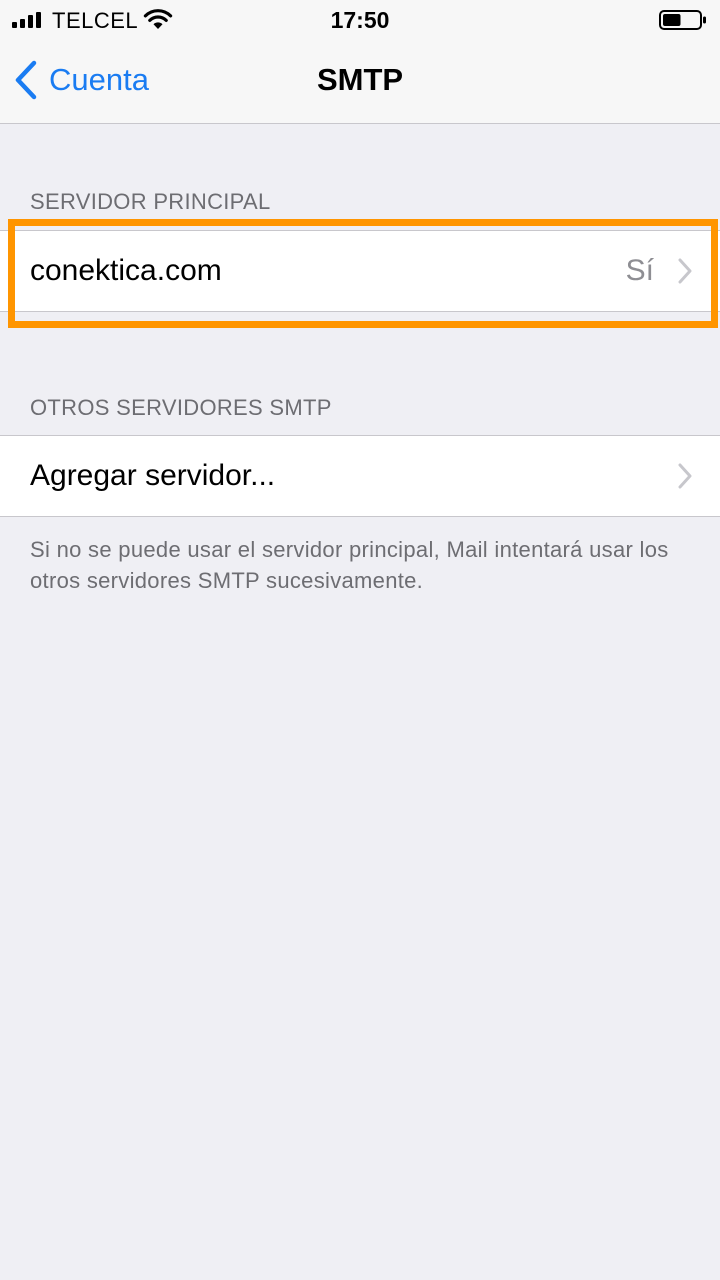 This screenshot has height=1280, width=720. I want to click on primary-server-header: SERVIDOR PRINCIPAL, so click(150, 201).